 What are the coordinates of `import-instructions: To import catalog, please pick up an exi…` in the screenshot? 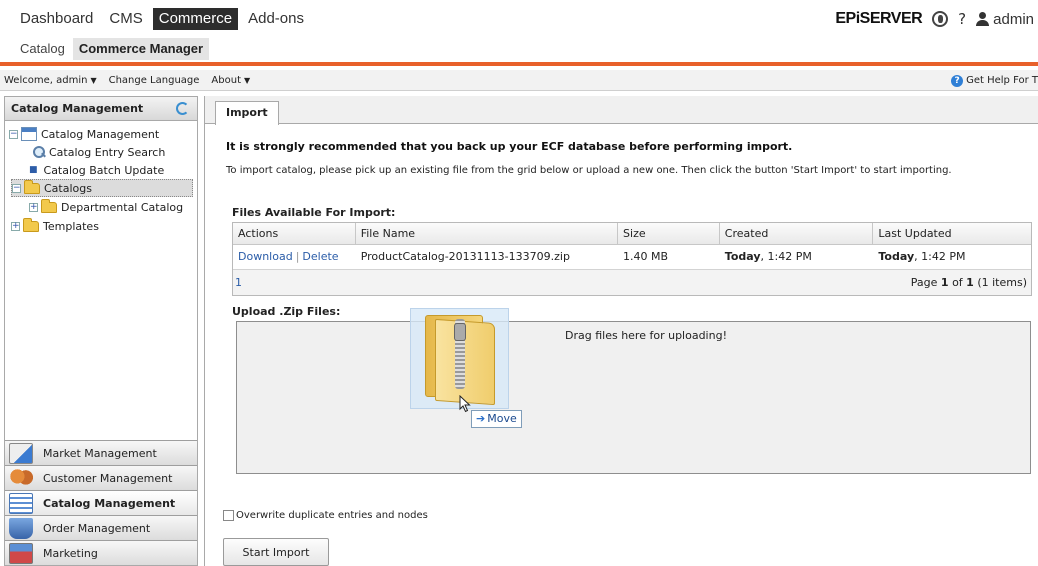 It's located at (589, 170).